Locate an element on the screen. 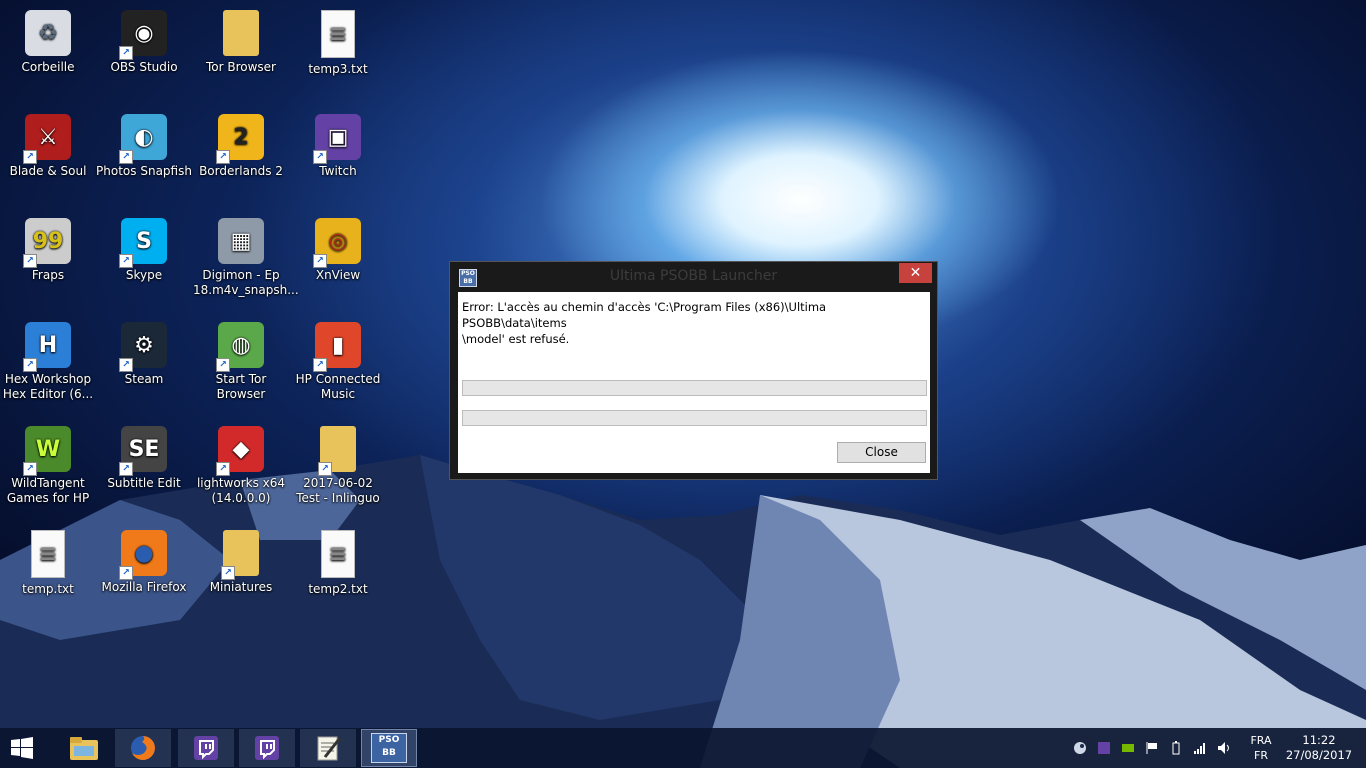  close-icon: ✕ is located at coordinates (915, 273).